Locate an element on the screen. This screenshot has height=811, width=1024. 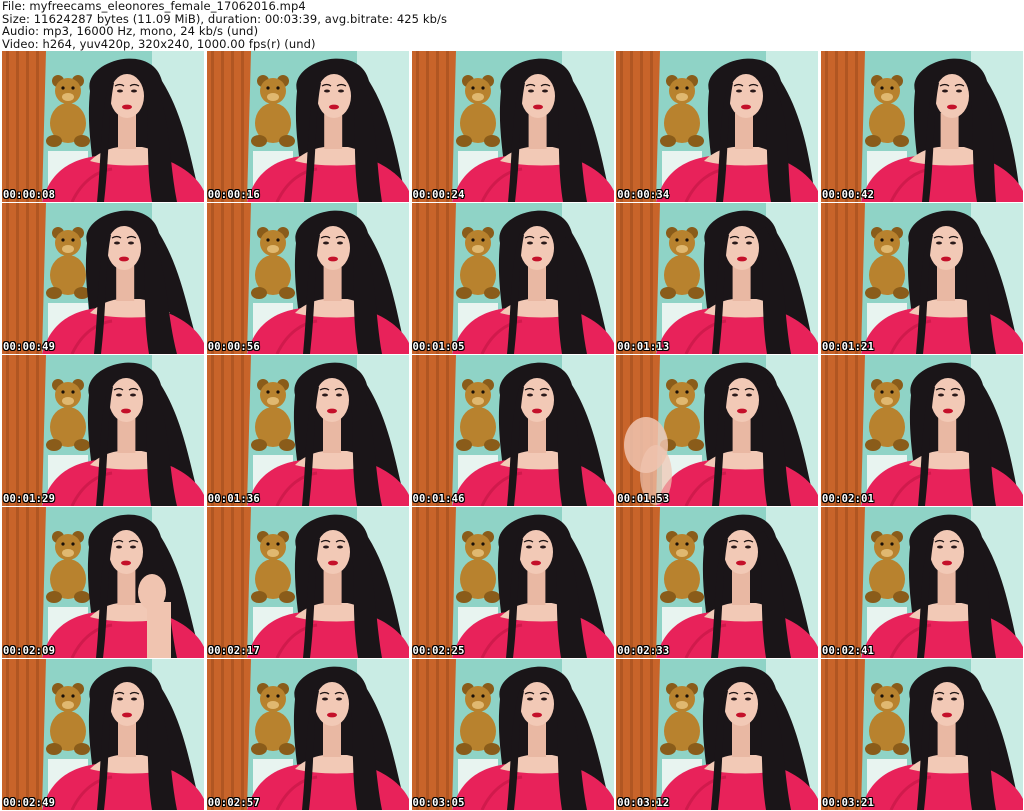
video-frame-thumbnail: 00:01:05 is located at coordinates (512, 278).